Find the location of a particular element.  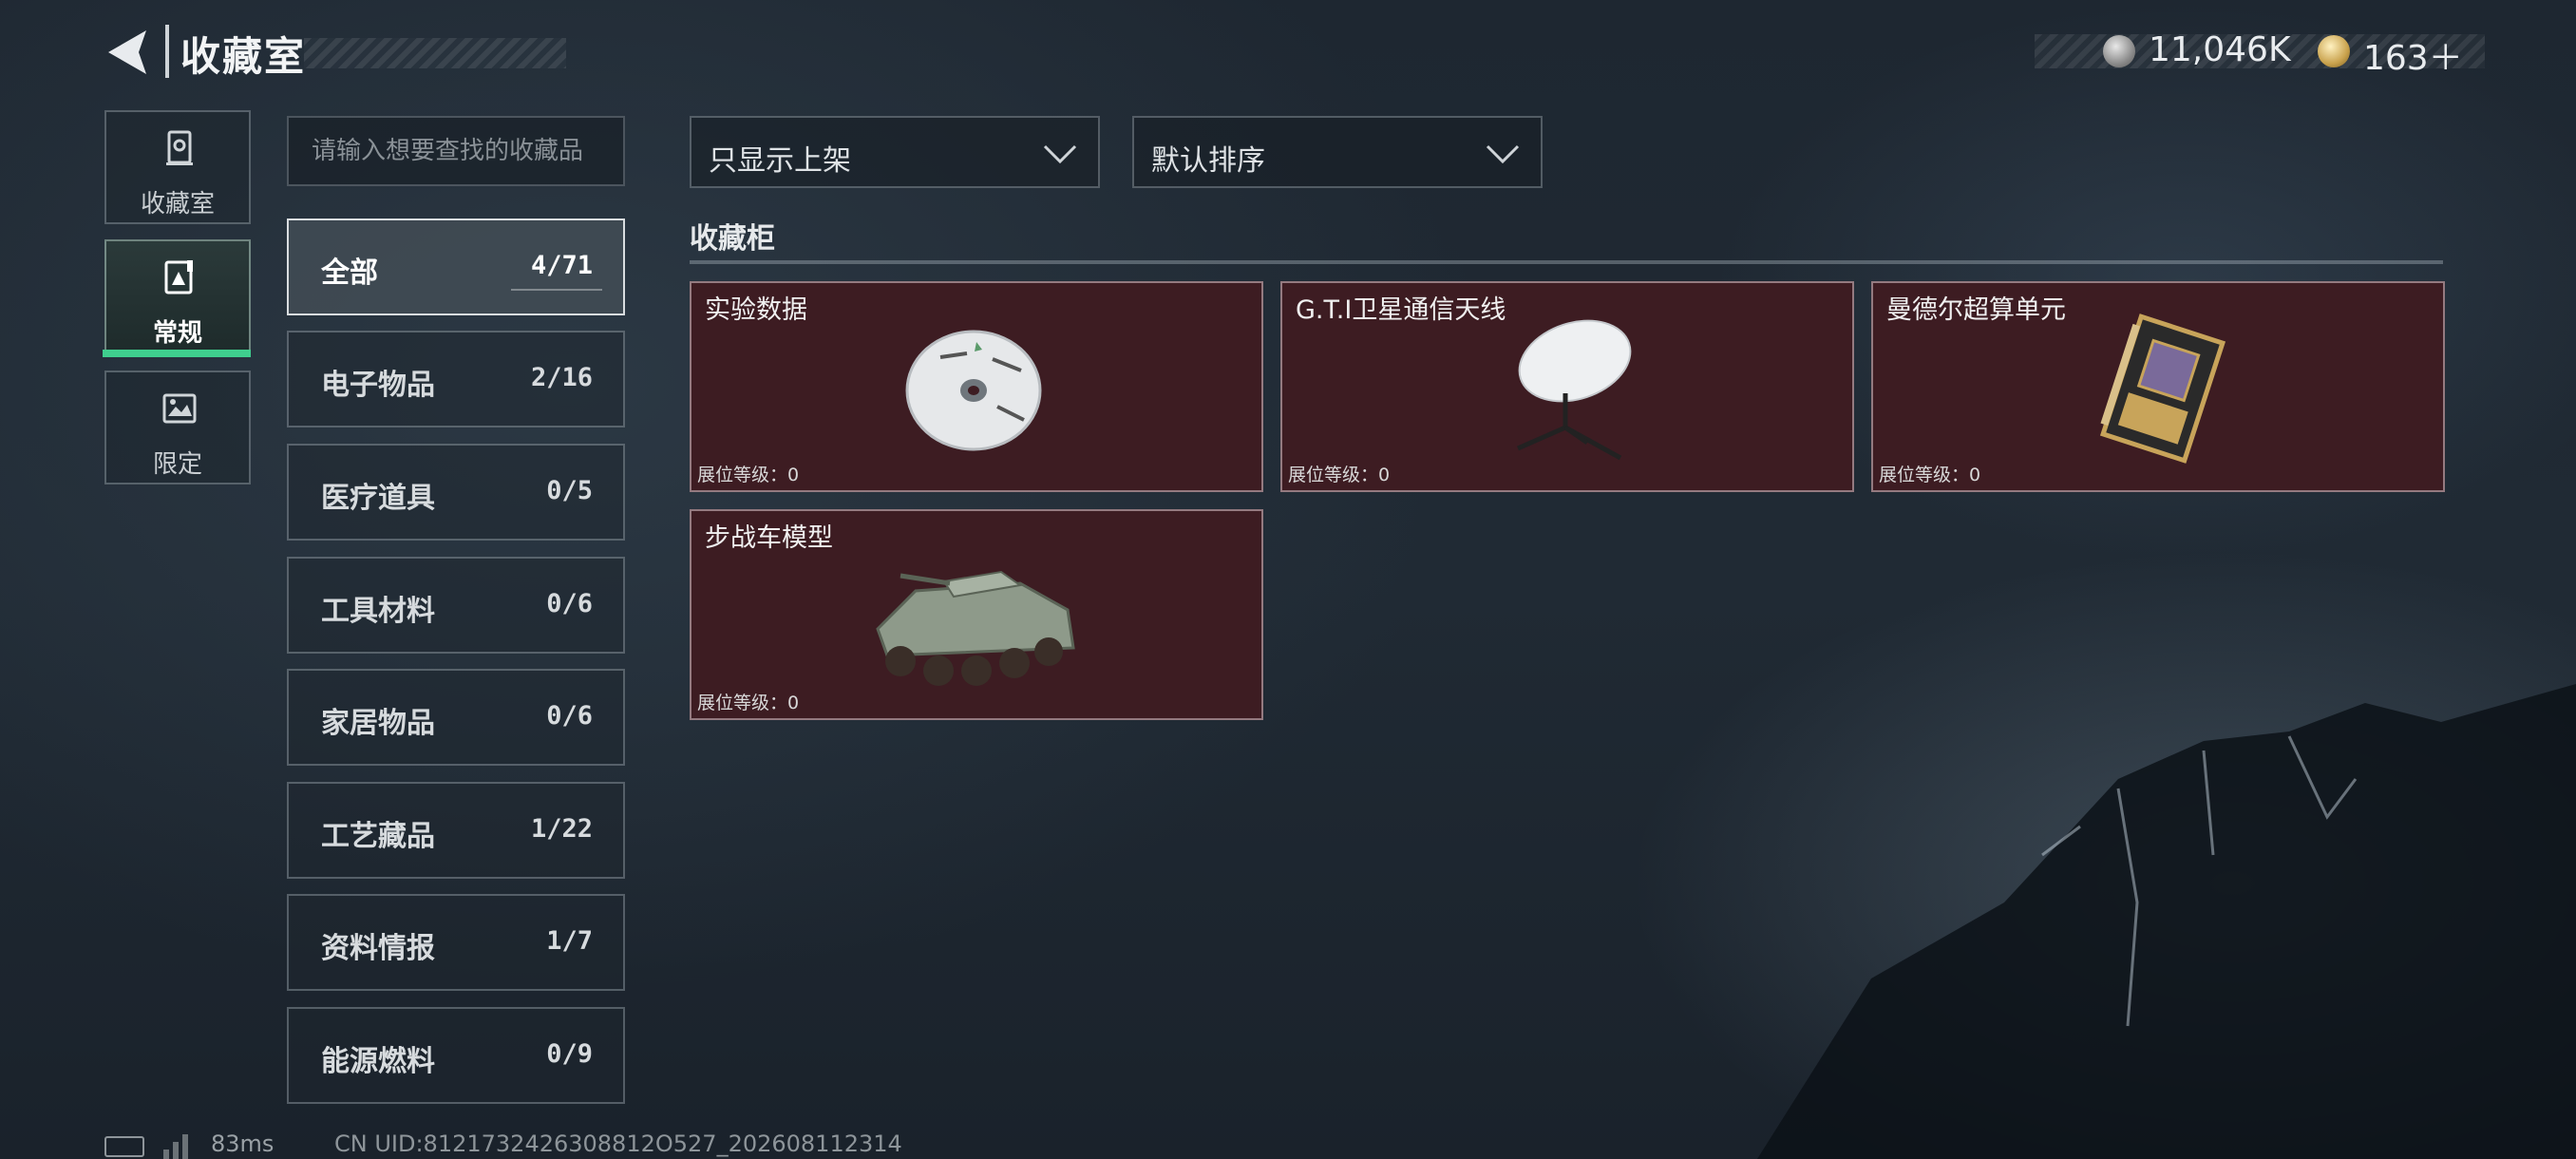

sort-dropdown: 默认排序 is located at coordinates (1337, 152).